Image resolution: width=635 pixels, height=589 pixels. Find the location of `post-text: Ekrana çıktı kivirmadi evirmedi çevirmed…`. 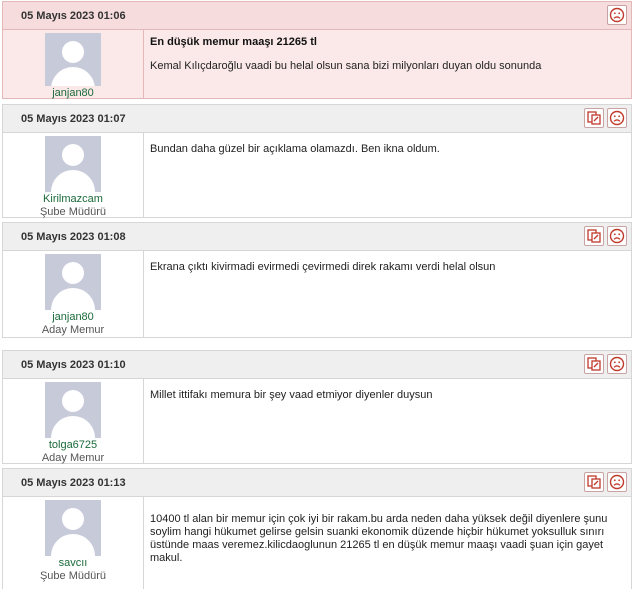

post-text: Ekrana çıktı kivirmadi evirmedi çevirmed… is located at coordinates (323, 267).